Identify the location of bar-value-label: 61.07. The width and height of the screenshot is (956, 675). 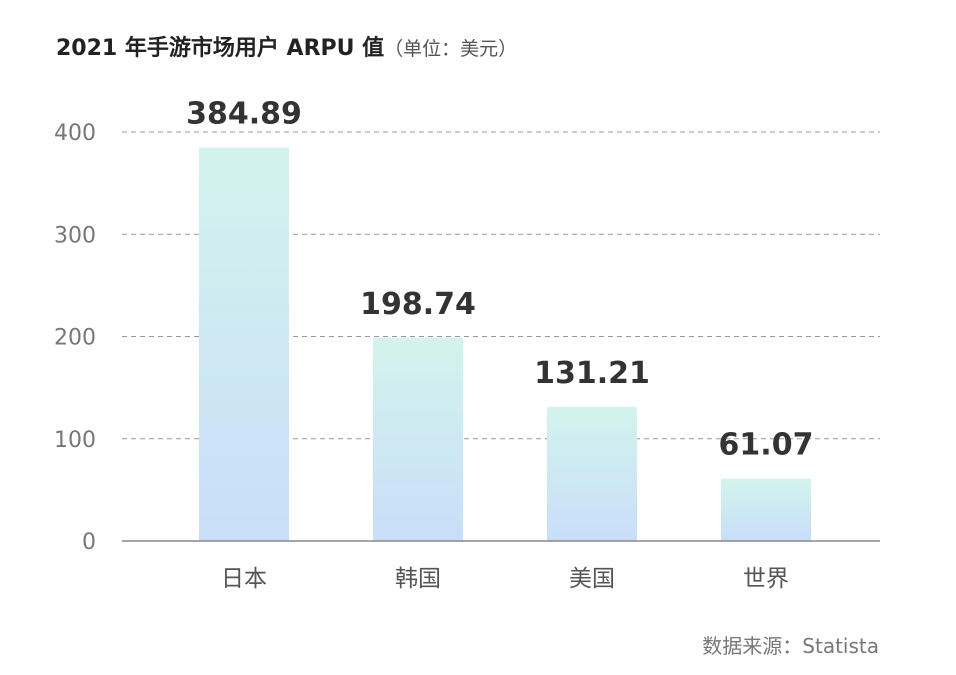
(766, 445).